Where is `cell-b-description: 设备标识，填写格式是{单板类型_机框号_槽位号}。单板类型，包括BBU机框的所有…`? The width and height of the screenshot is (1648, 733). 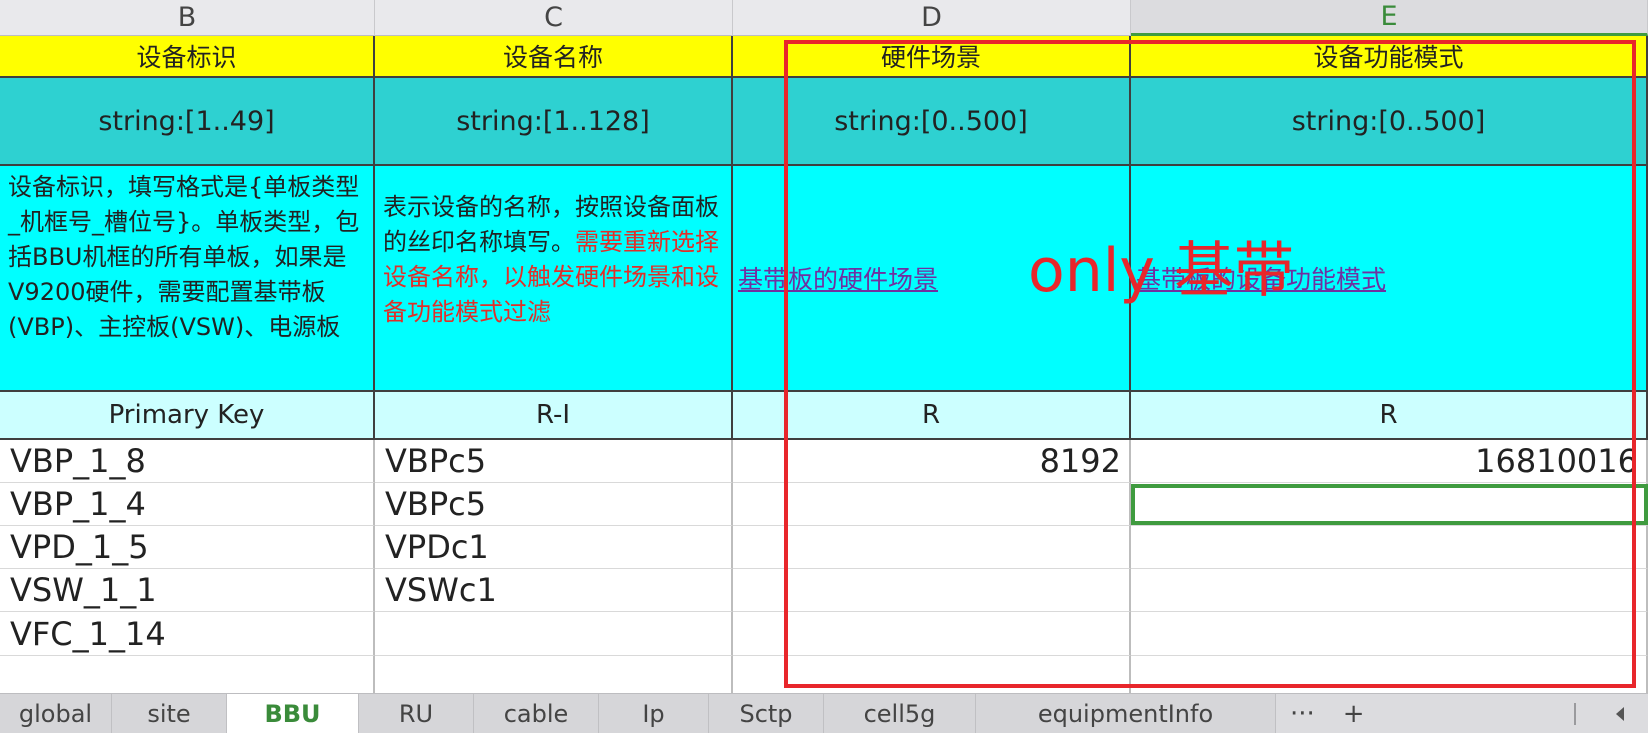 cell-b-description: 设备标识，填写格式是{单板类型_机框号_槽位号}。单板类型，包括BBU机框的所有… is located at coordinates (187, 279).